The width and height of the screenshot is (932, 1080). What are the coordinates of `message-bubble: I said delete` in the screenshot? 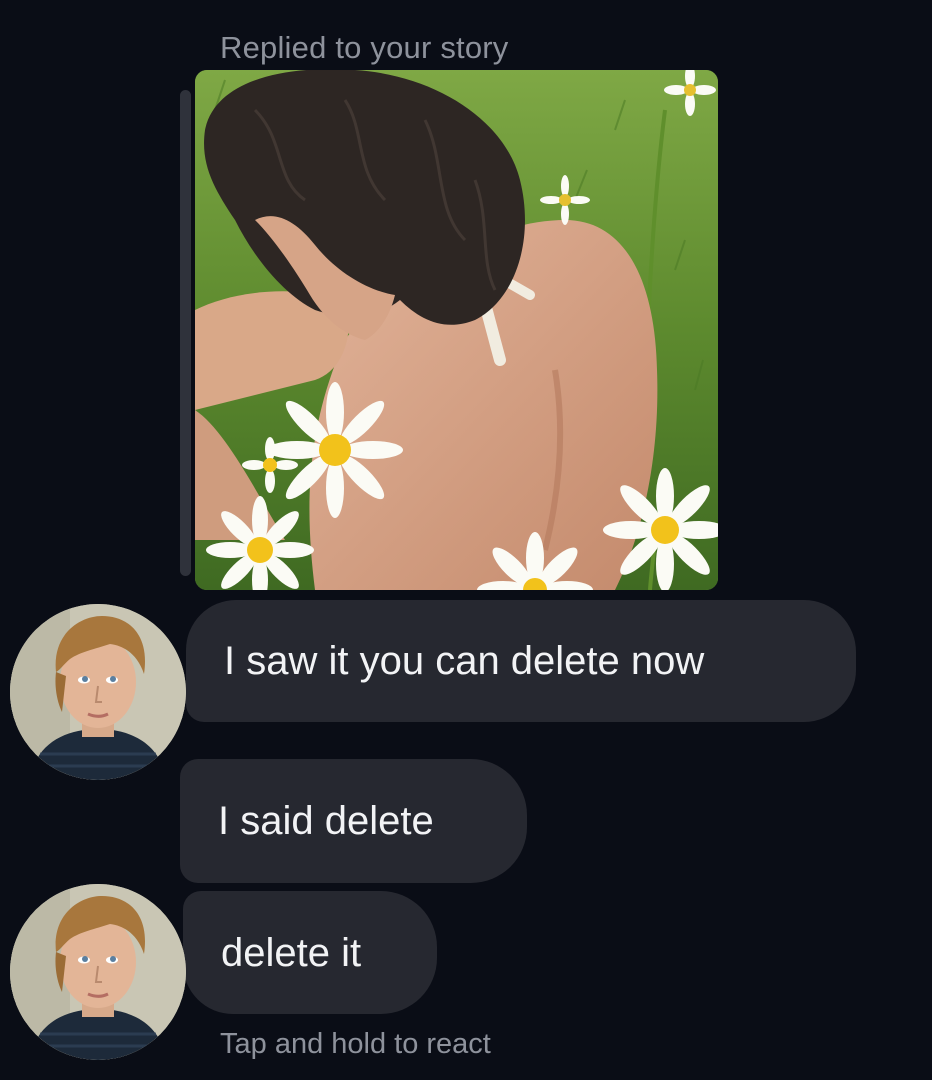 It's located at (353, 821).